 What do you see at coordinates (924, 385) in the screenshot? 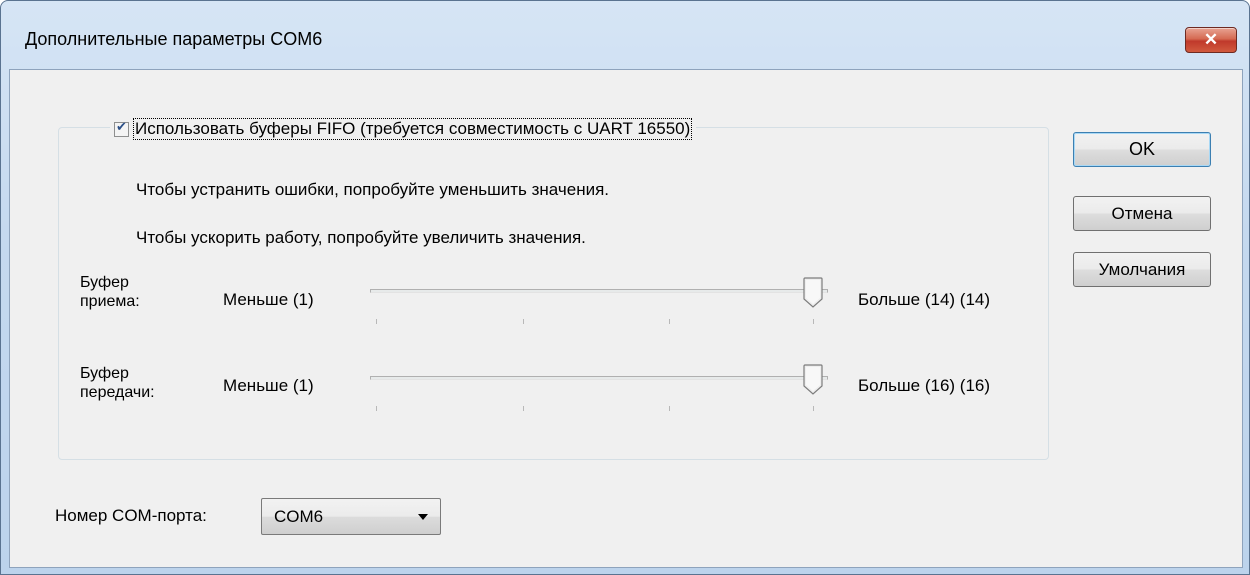
I see `transmit-buffer-max-label: Больше (16) (16)` at bounding box center [924, 385].